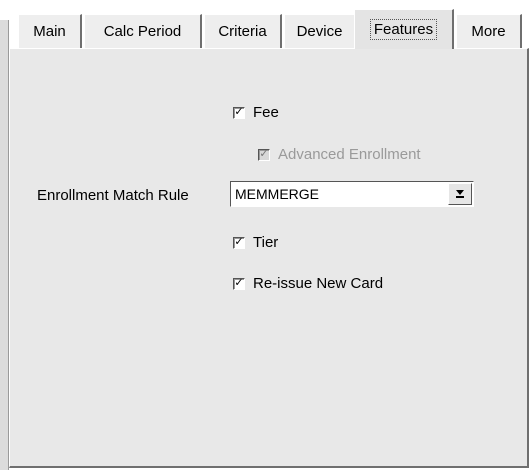 The height and width of the screenshot is (470, 531). I want to click on enrollment-match-rule-value: MEMMERGE, so click(277, 194).